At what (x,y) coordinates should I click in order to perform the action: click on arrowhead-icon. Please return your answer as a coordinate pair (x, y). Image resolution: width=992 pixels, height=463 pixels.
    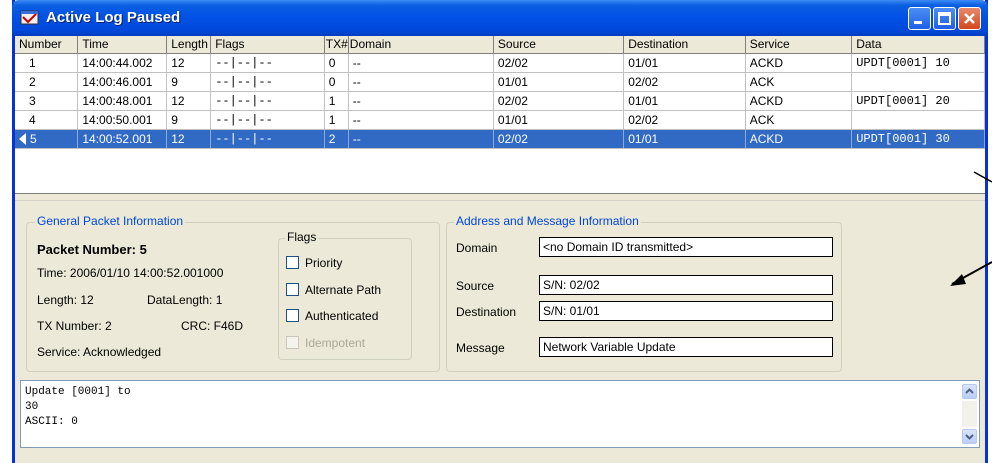
    Looking at the image, I should click on (958, 280).